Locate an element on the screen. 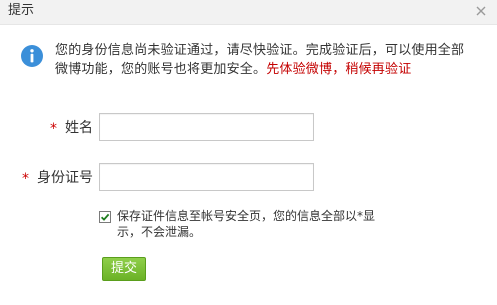 The image size is (497, 305). name-row: * 姓名 is located at coordinates (248, 128).